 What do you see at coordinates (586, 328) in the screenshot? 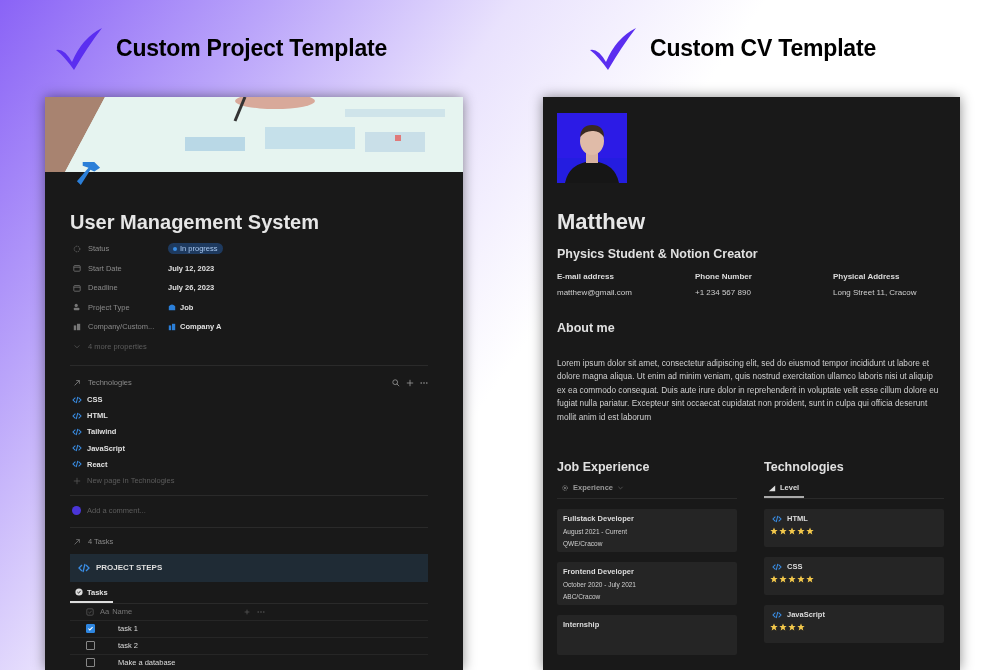
I see `section-title: About me` at bounding box center [586, 328].